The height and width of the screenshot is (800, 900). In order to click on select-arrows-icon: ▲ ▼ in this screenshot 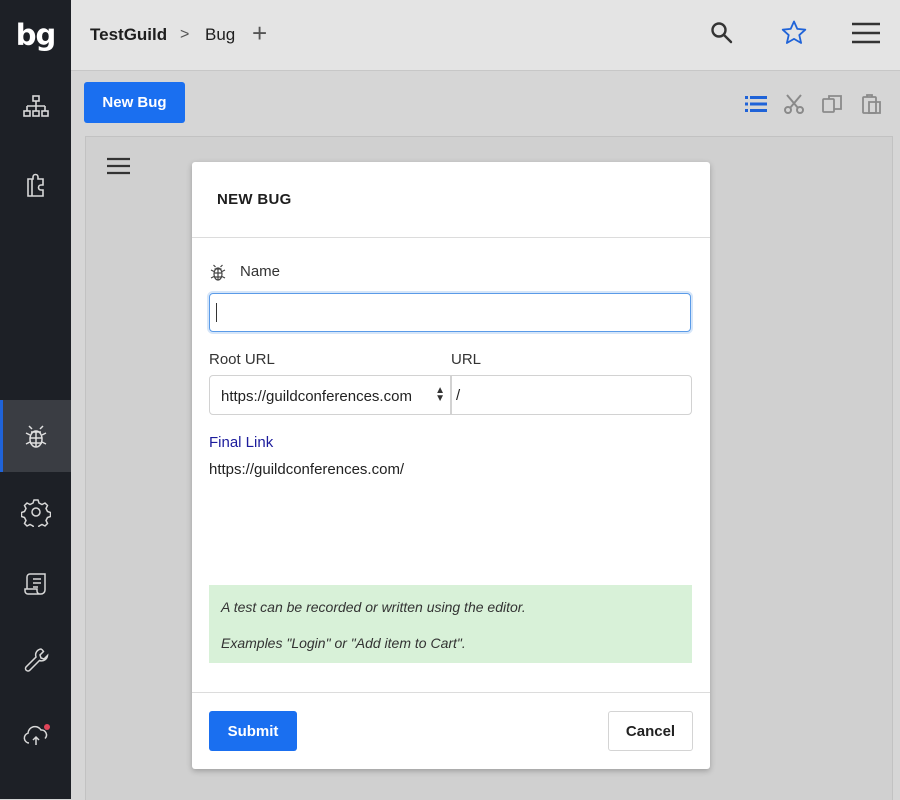, I will do `click(440, 394)`.